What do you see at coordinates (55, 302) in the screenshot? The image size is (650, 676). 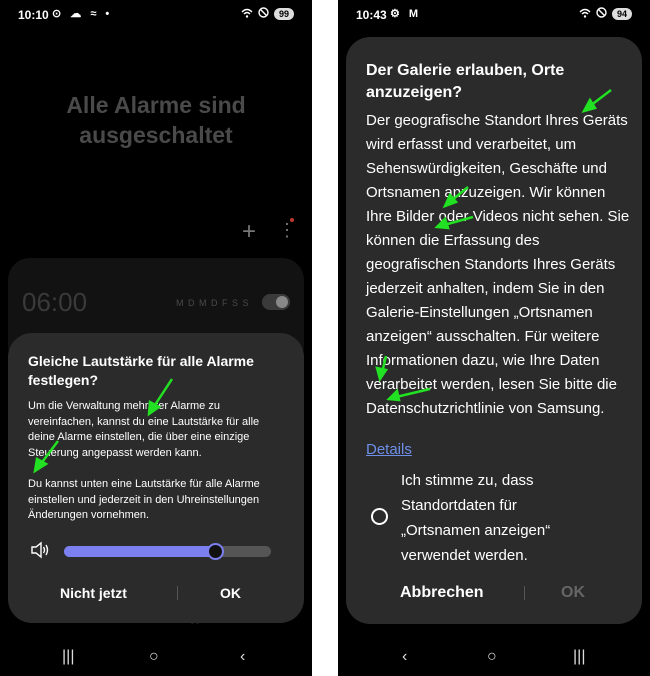 I see `alarm-time: 06:00` at bounding box center [55, 302].